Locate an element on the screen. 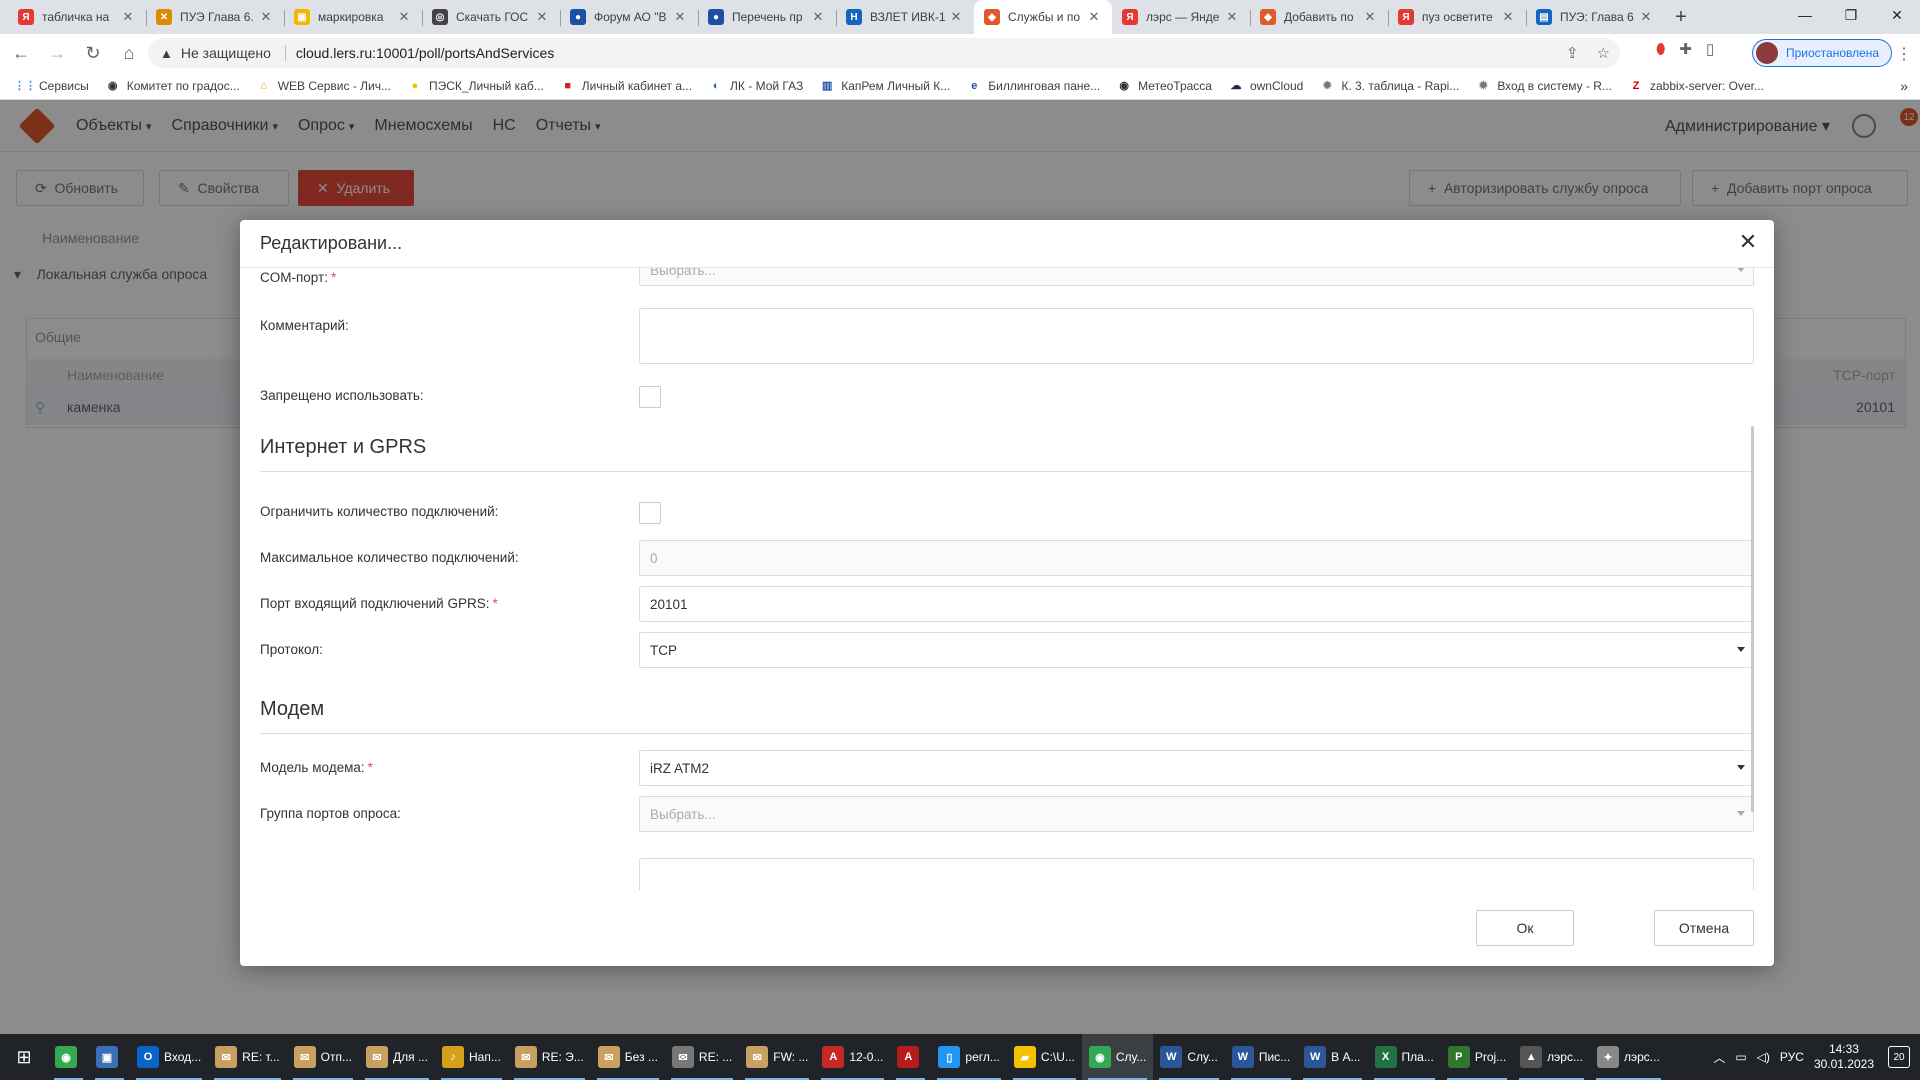  share-icon: ⇪ is located at coordinates (1572, 53).